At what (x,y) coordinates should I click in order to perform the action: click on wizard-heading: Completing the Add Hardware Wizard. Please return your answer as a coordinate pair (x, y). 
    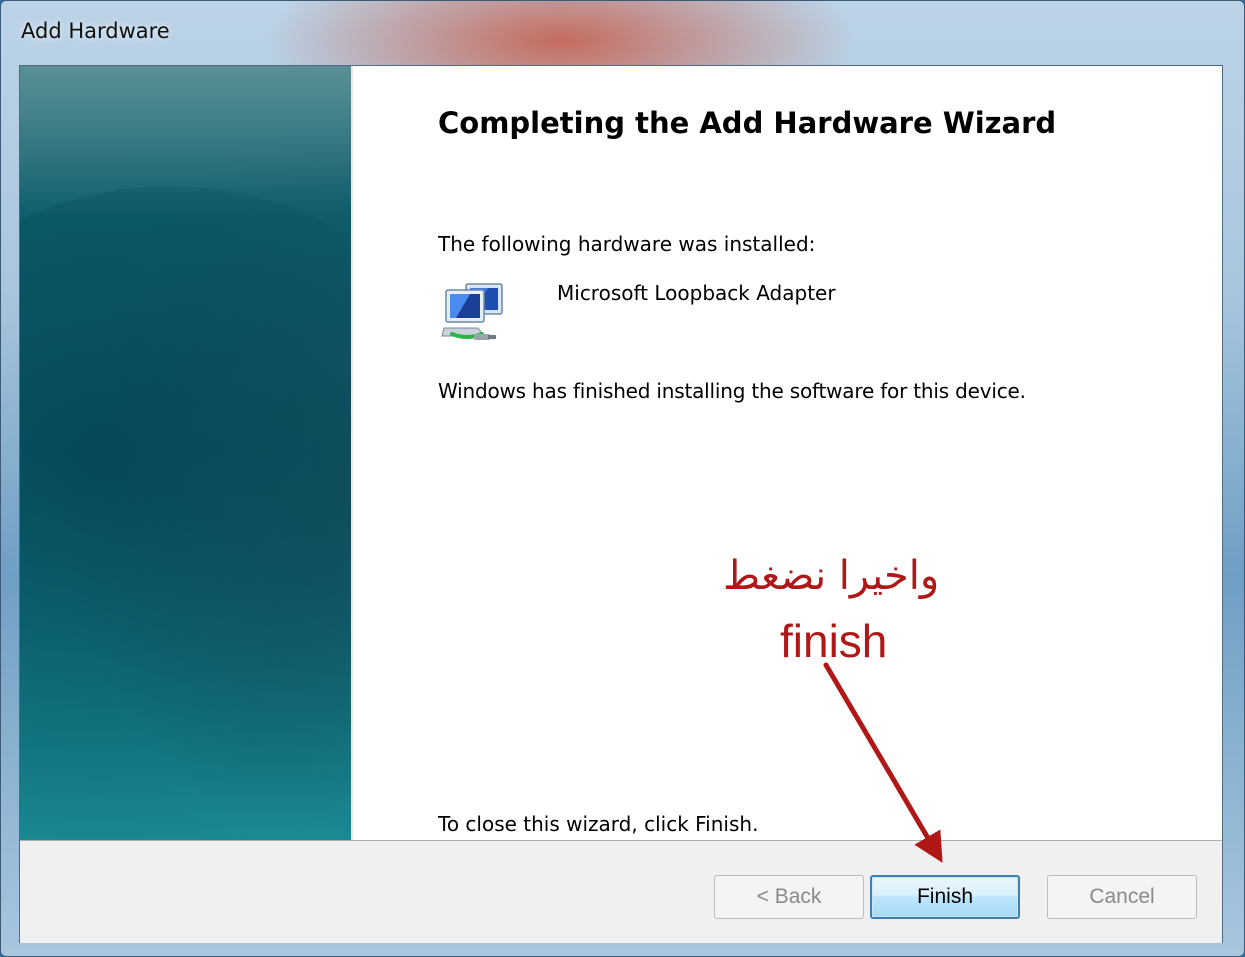
    Looking at the image, I should click on (747, 123).